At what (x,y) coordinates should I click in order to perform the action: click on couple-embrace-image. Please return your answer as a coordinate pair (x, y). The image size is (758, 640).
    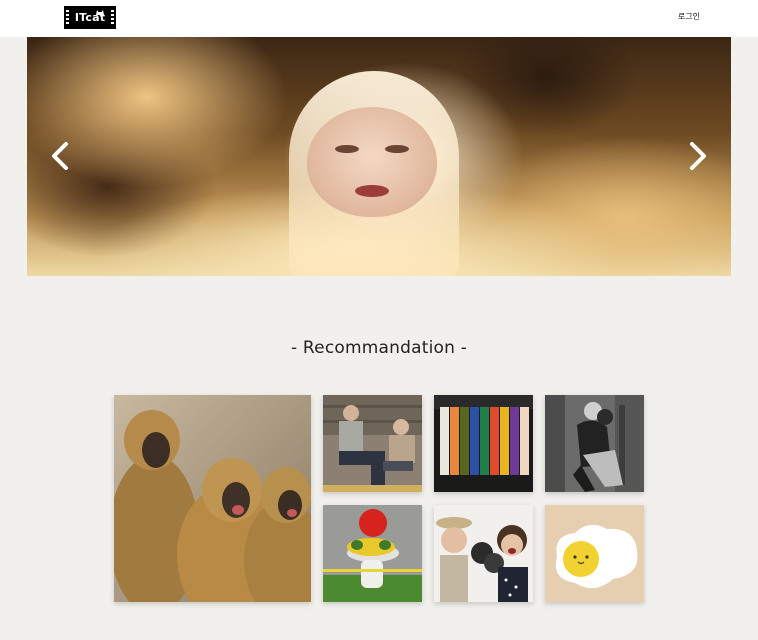
    Looking at the image, I should click on (594, 443).